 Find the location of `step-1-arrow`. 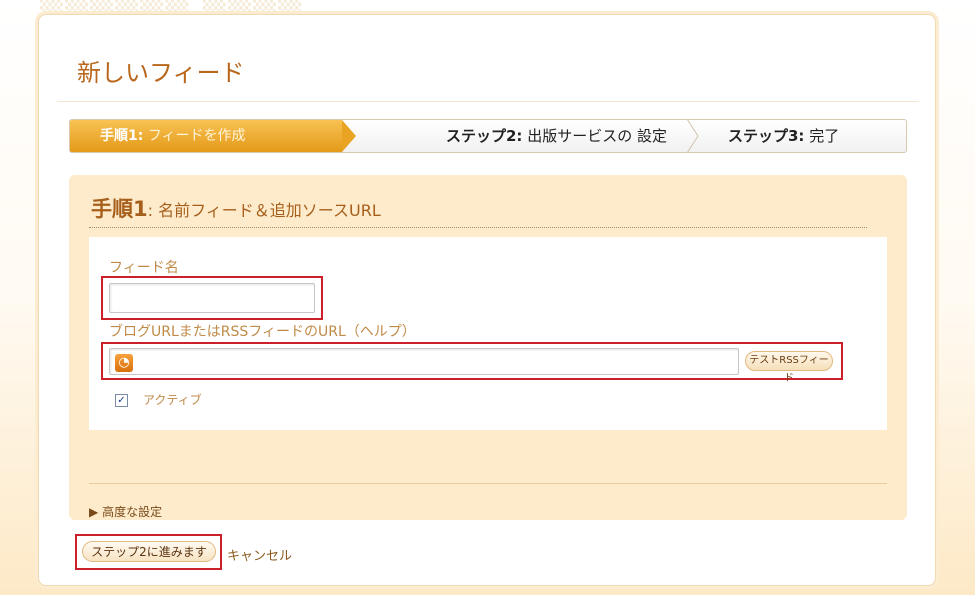

step-1-arrow is located at coordinates (349, 136).